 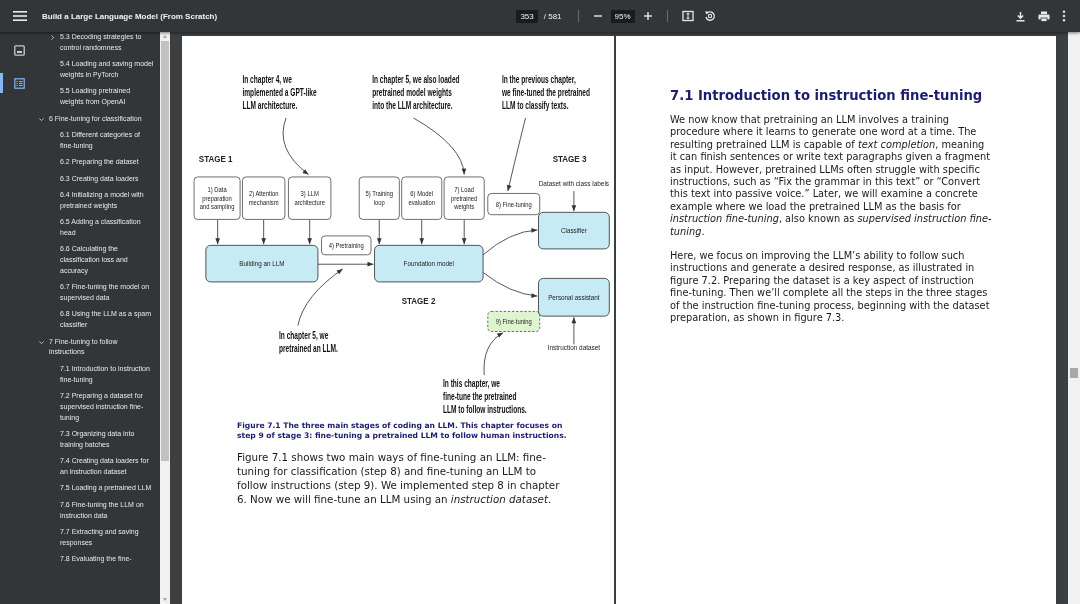 I want to click on callout-text: In the previous chapter, we fine-tuned the pretrained LLM to classify texts., so click(x=546, y=91).